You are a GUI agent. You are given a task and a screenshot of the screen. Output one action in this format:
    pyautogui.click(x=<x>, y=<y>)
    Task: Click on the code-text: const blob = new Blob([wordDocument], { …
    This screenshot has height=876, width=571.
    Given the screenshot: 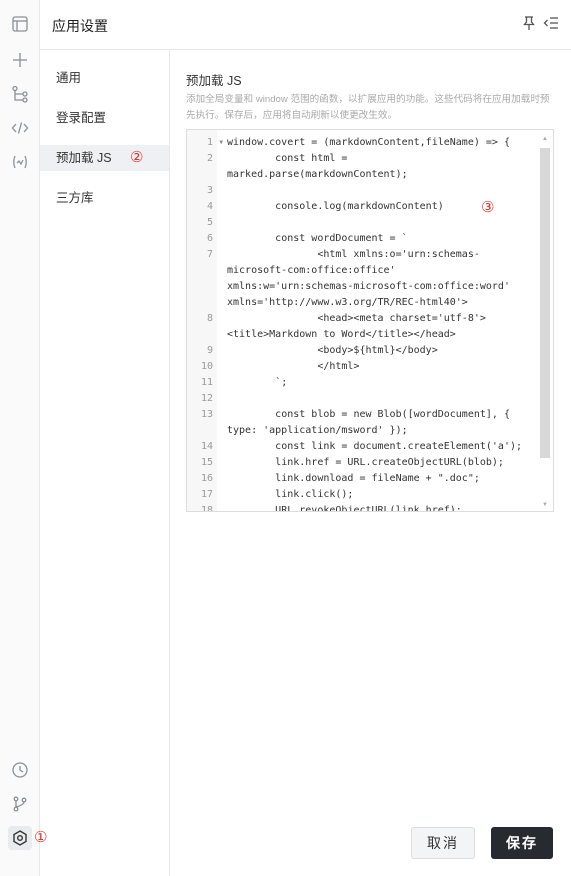 What is the action you would take?
    pyautogui.click(x=368, y=422)
    